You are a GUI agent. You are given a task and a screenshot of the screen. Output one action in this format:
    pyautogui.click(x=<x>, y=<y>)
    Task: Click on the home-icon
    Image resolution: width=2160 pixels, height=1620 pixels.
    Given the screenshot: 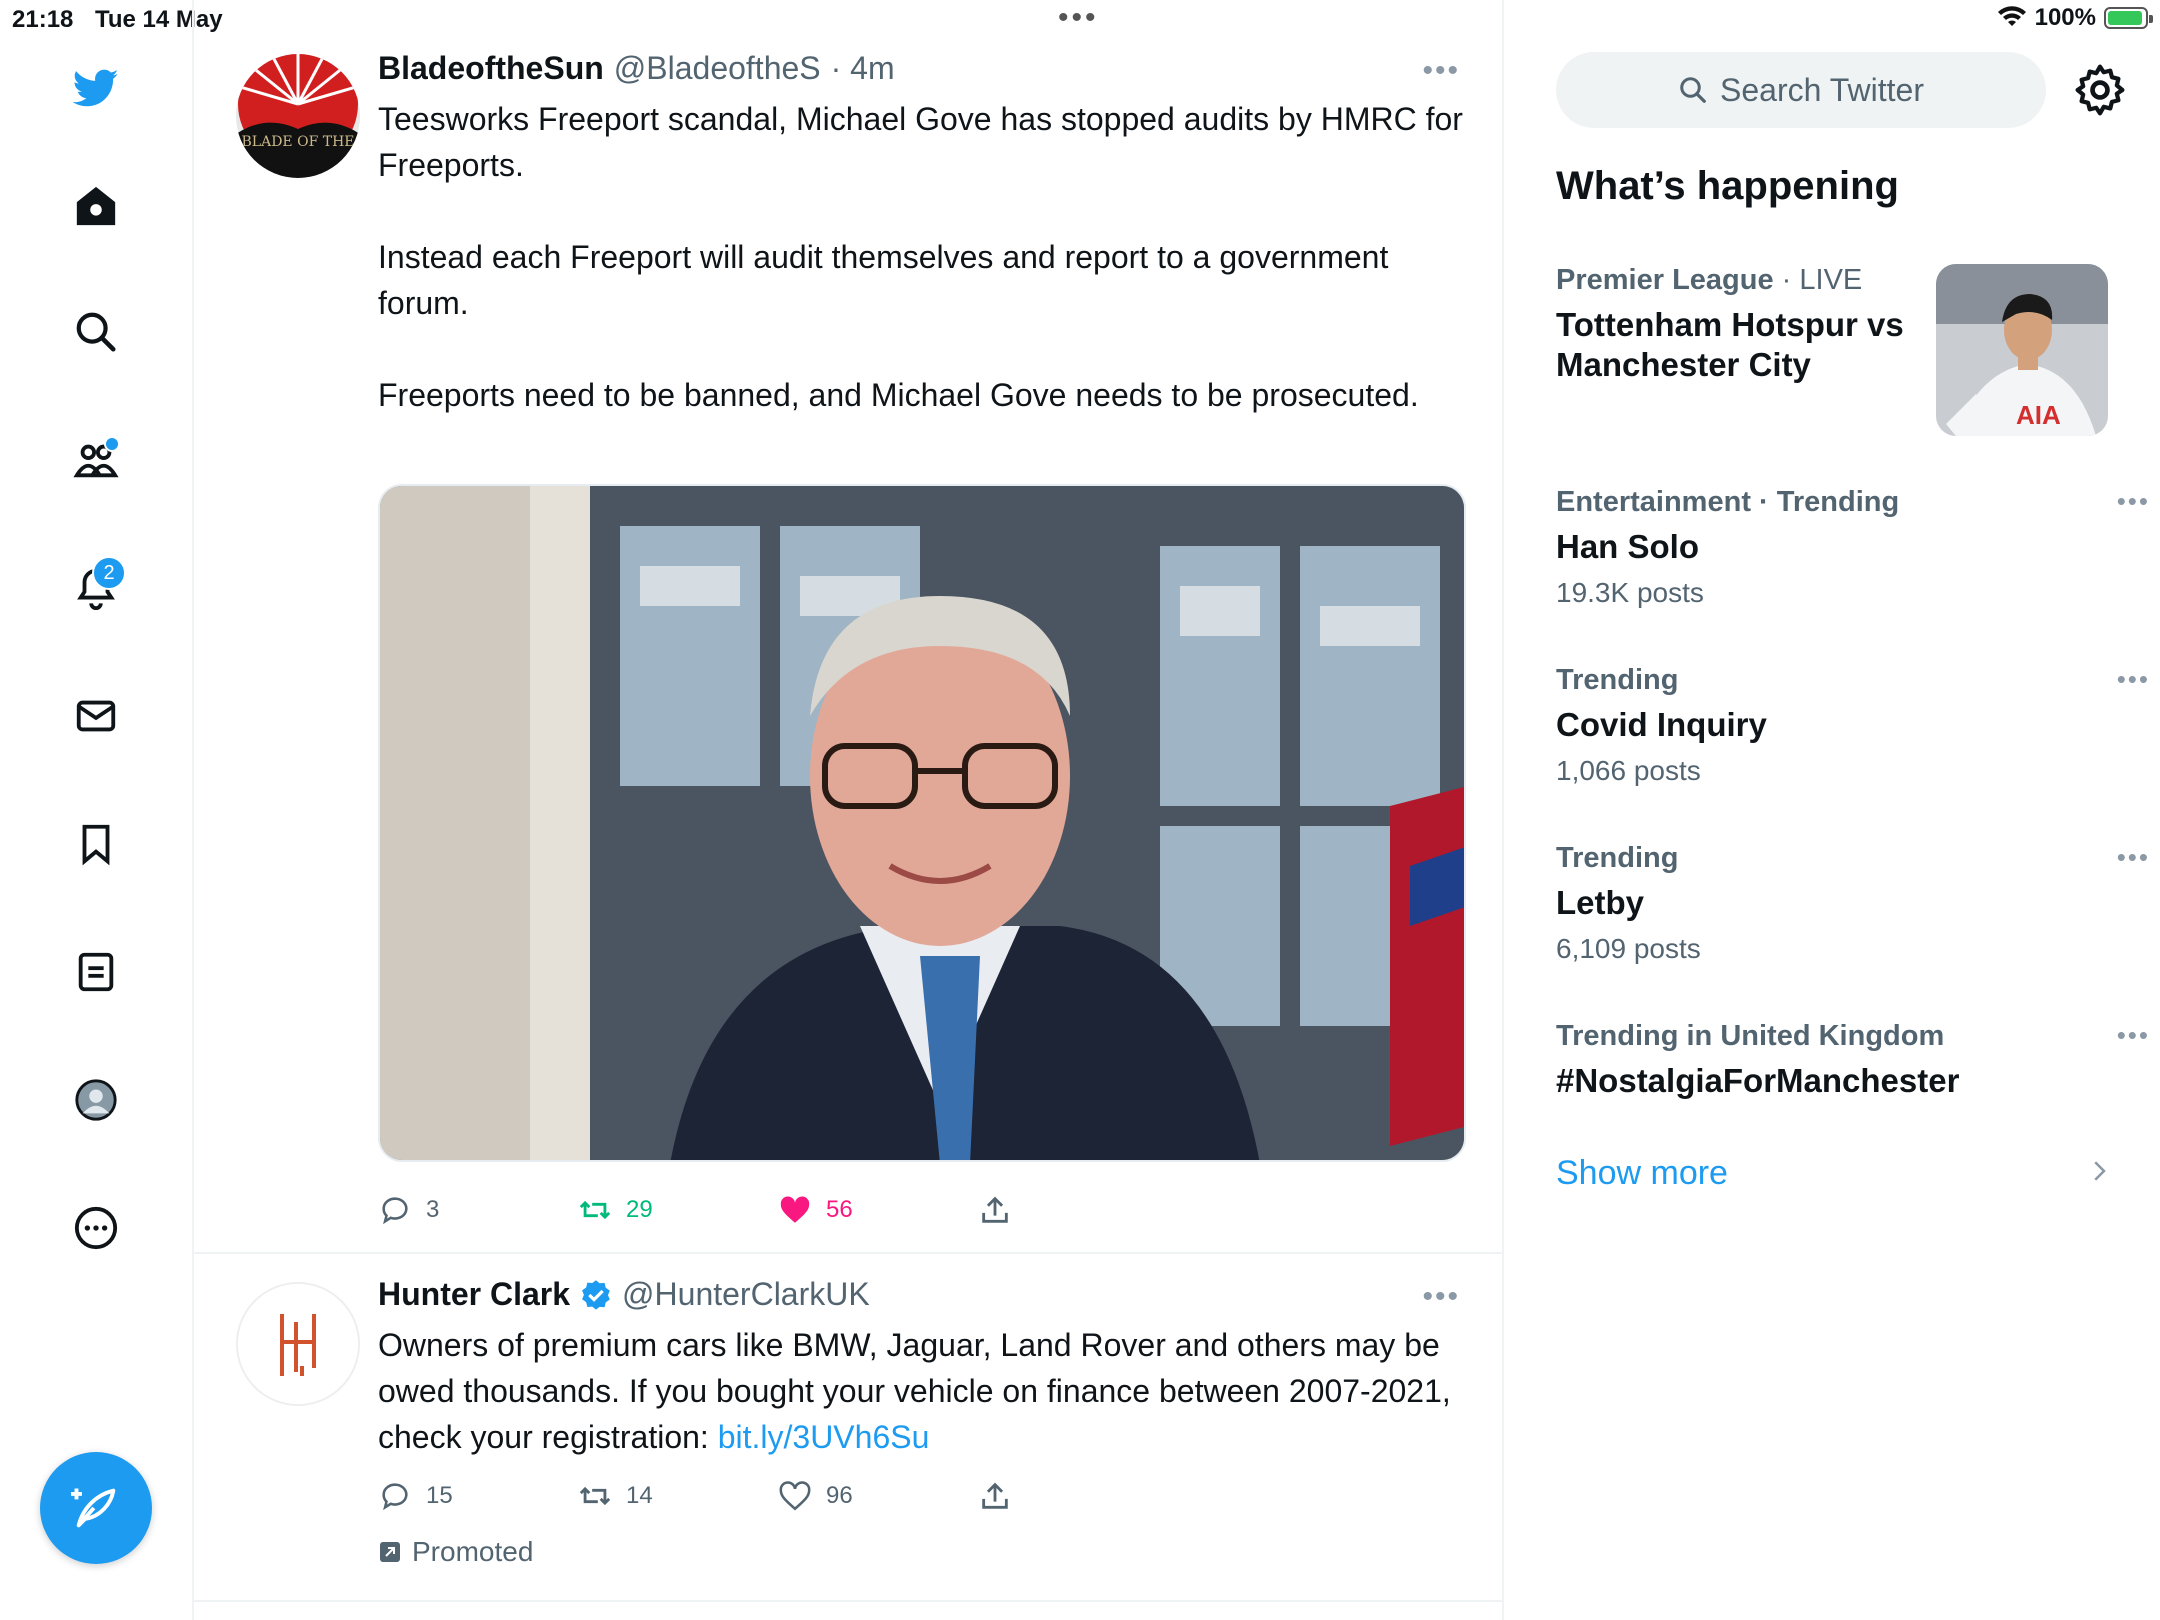 What is the action you would take?
    pyautogui.click(x=96, y=206)
    